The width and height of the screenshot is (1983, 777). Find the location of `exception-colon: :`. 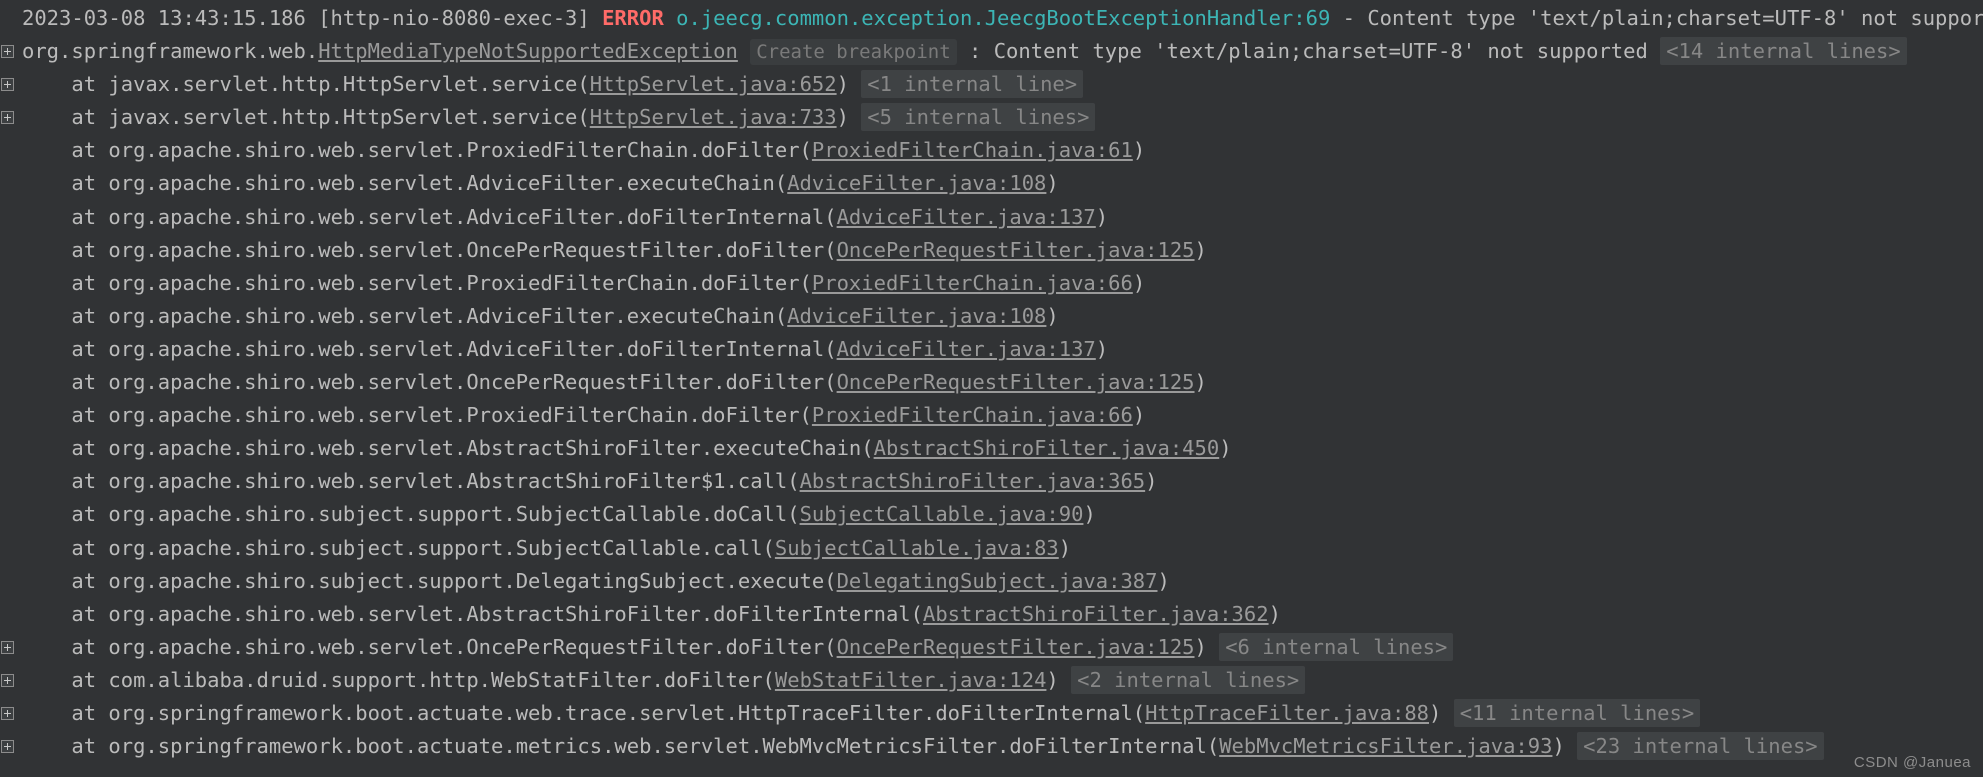

exception-colon: : is located at coordinates (975, 50).